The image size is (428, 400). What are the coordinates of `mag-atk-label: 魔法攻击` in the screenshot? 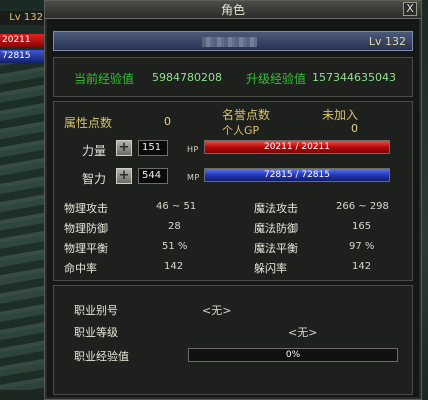 It's located at (276, 208).